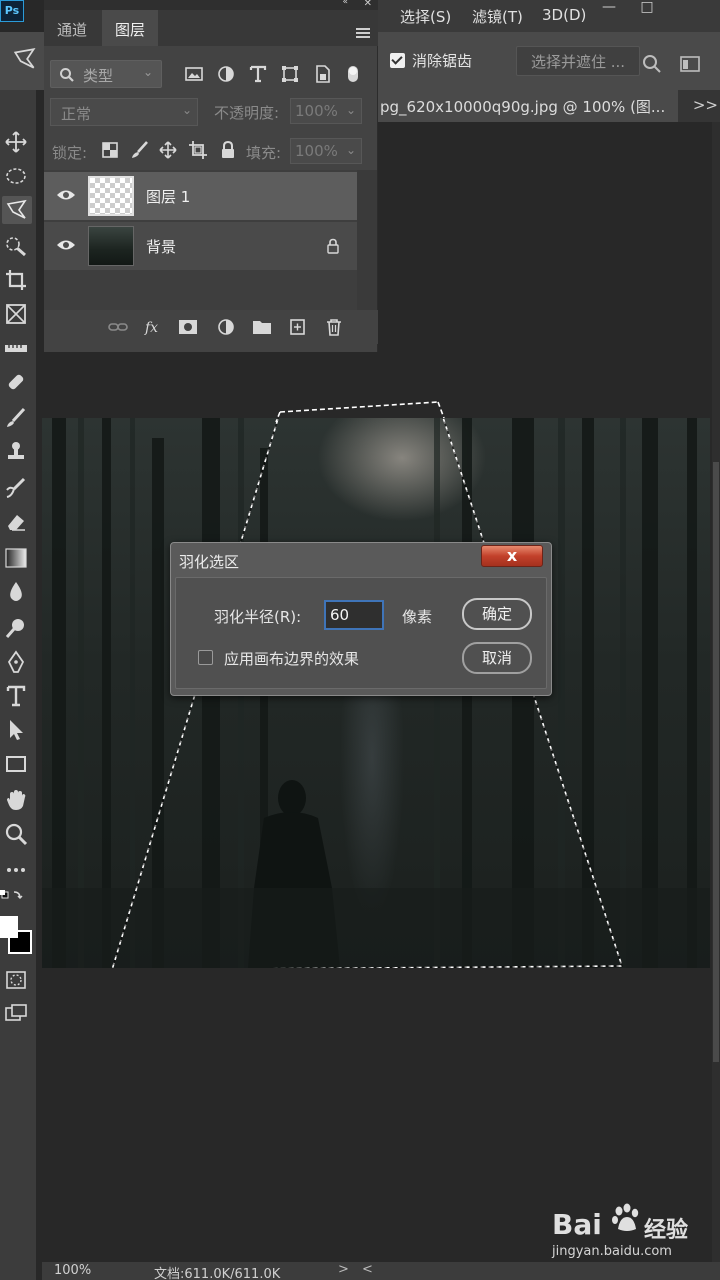  What do you see at coordinates (353, 74) in the screenshot?
I see `filter-toggle-icon` at bounding box center [353, 74].